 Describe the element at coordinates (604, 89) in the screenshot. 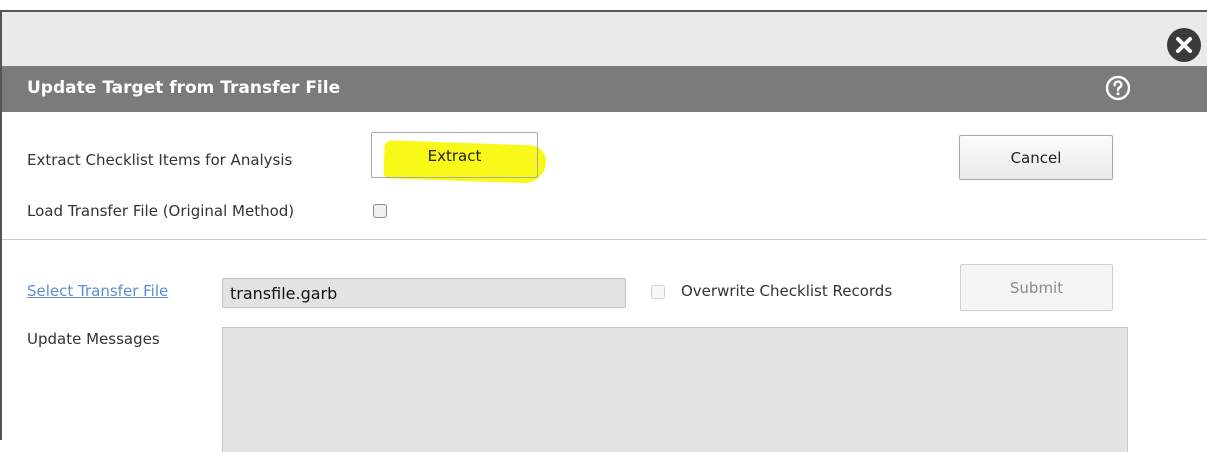

I see `dialog-title-bar: Update Target from Transfer File` at that location.